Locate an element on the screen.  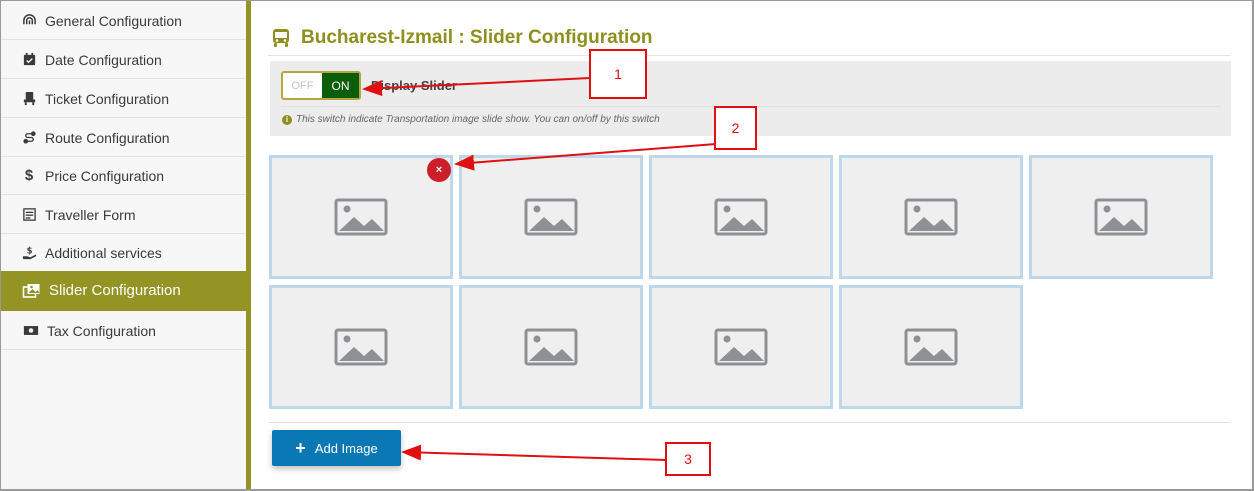
sidebar-item-label: Slider Configuration is located at coordinates (115, 290).